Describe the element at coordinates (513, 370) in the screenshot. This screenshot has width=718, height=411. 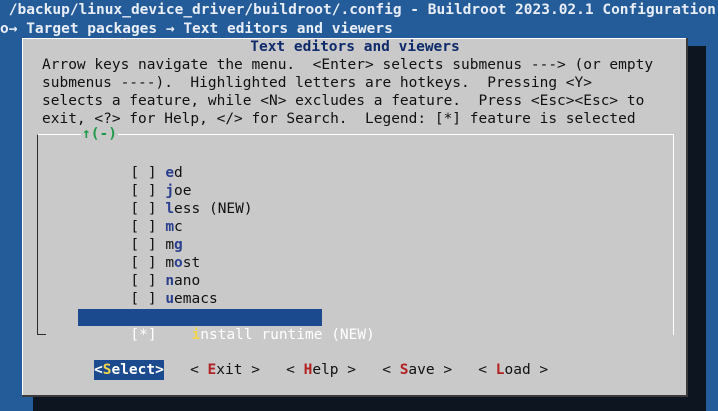
I see `load-button: < Load >` at that location.